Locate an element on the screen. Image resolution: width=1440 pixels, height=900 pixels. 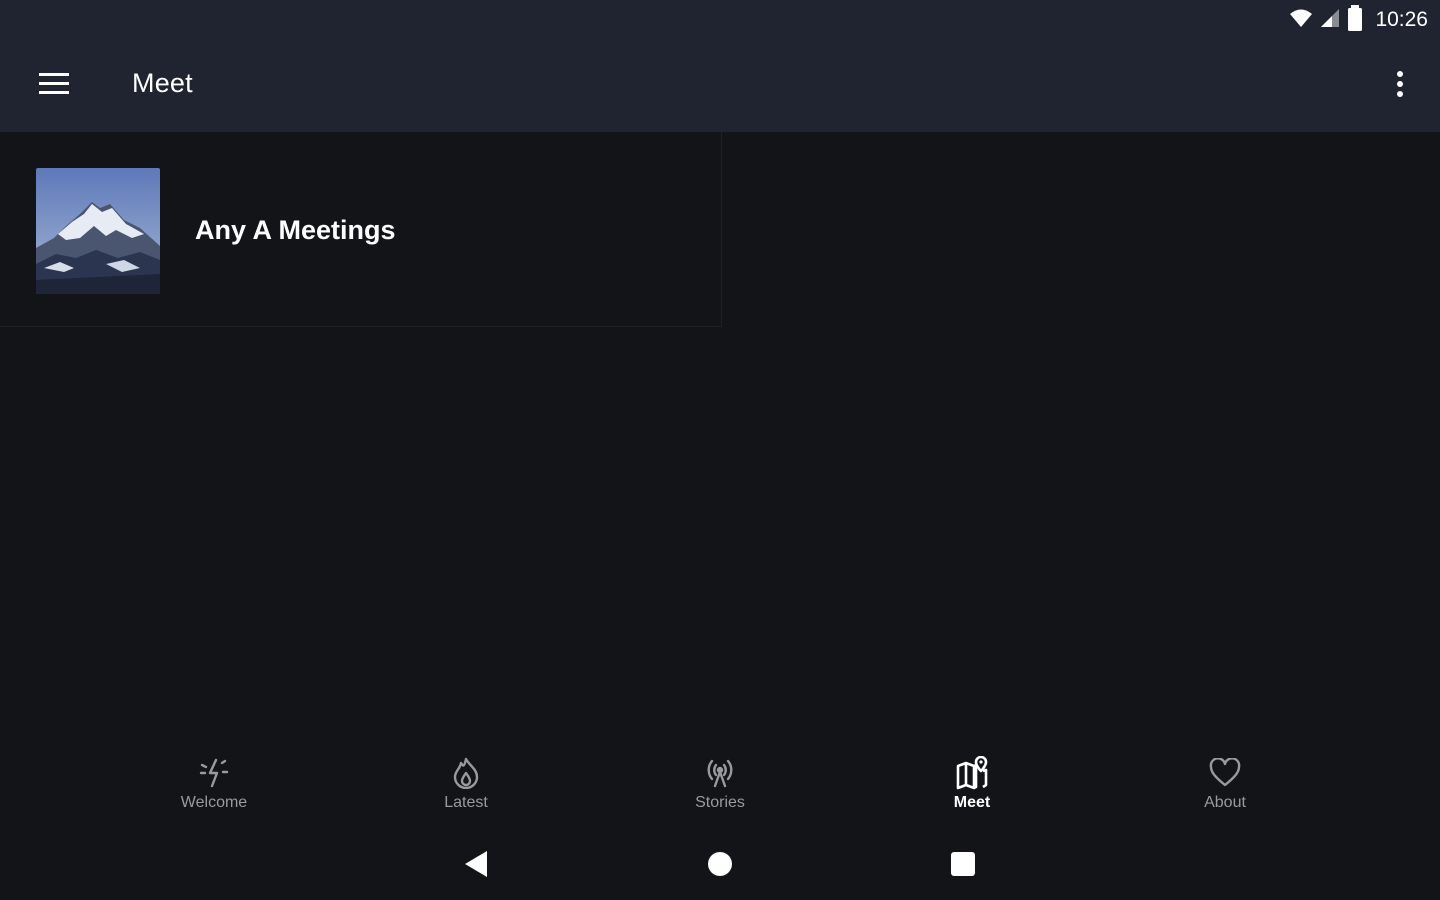
back-button is located at coordinates (476, 866).